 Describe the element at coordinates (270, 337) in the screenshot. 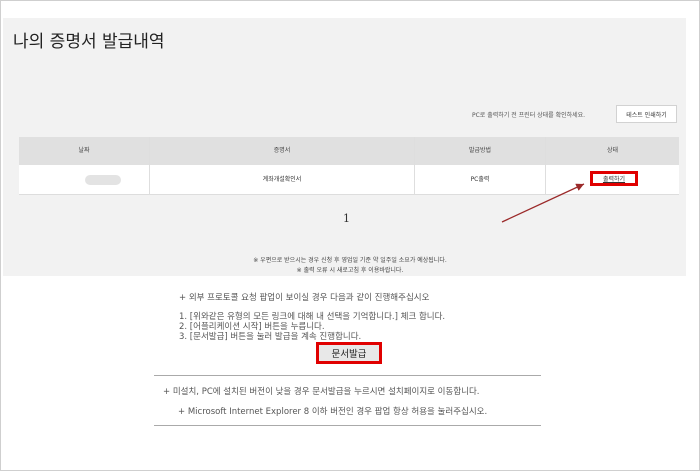

I see `instruction-step: 3. [문서발급] 버튼을 눌러 발급을 계속 진행합니다.` at that location.